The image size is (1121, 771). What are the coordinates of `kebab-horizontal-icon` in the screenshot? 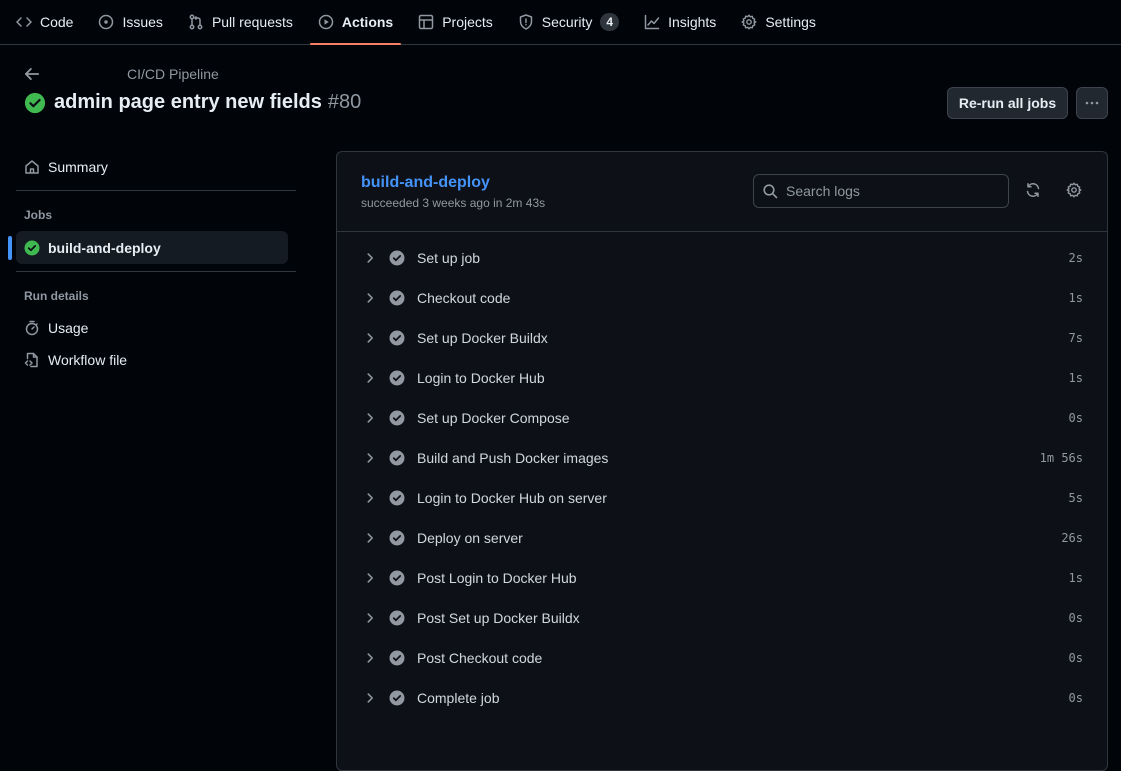 It's located at (1092, 103).